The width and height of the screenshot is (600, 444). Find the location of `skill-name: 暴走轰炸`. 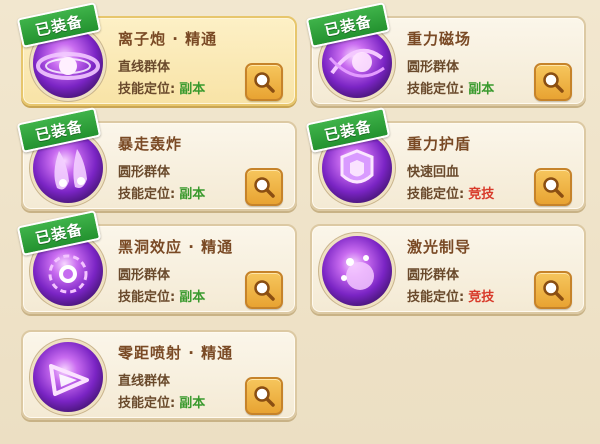

skill-name: 暴走轰炸 is located at coordinates (150, 144).